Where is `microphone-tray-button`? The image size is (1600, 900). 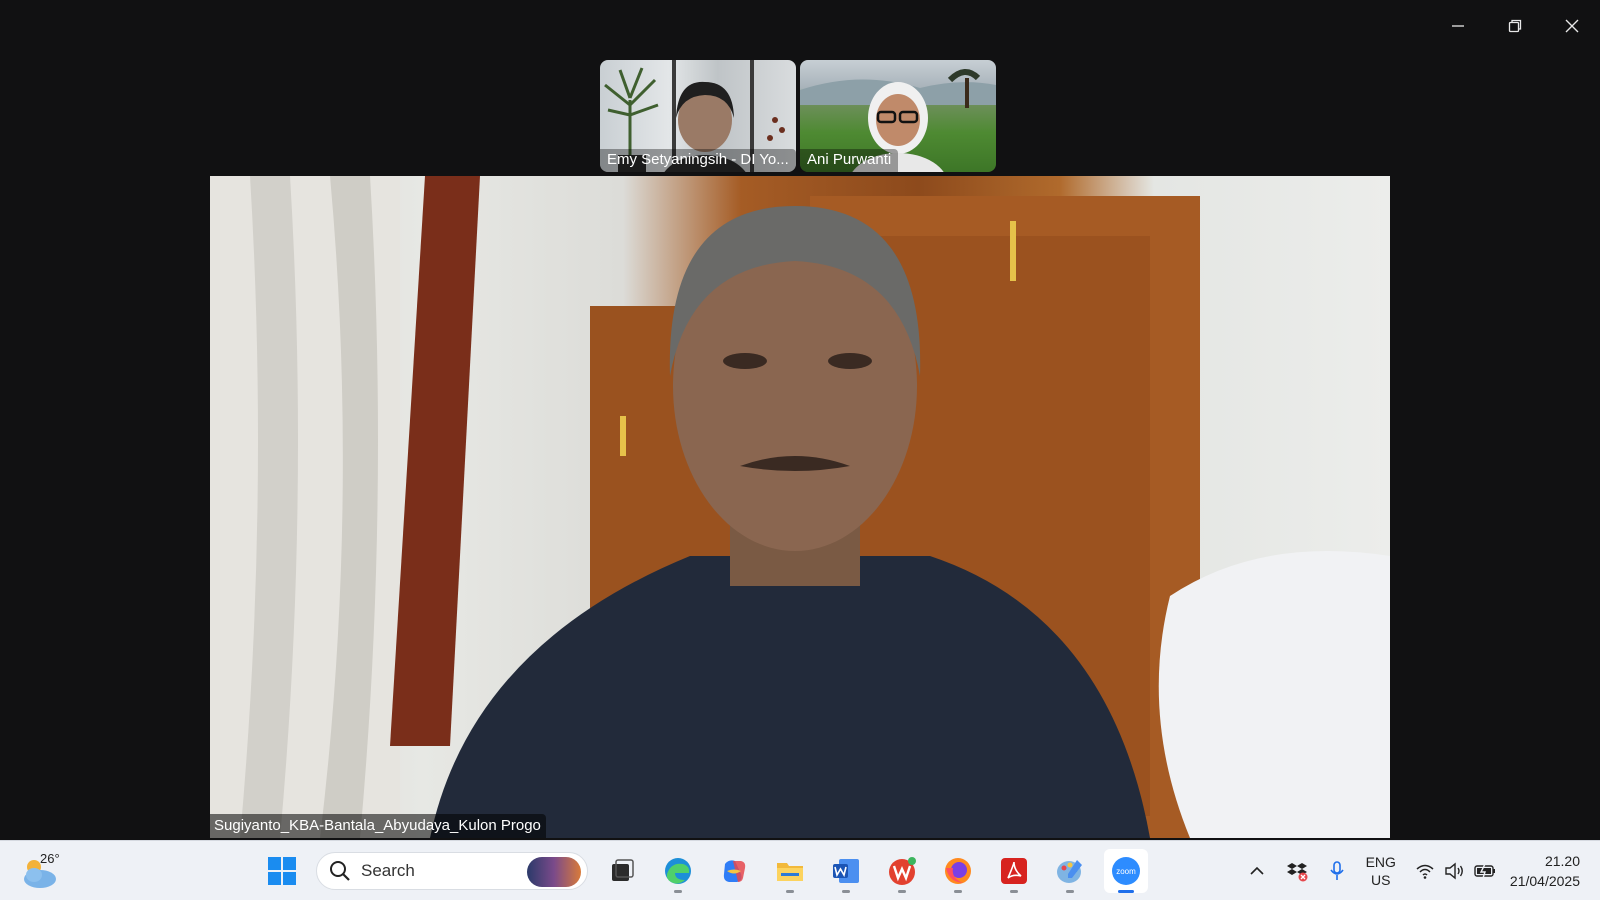 microphone-tray-button is located at coordinates (1337, 871).